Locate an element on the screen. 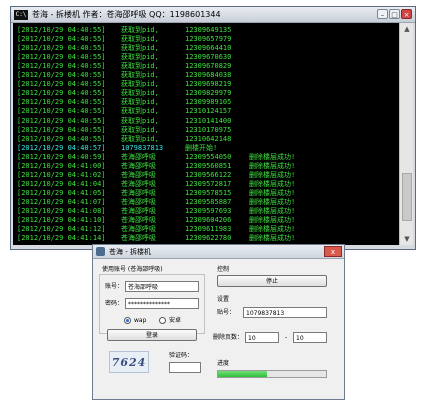 The height and width of the screenshot is (400, 440). captcha-image: 7624 is located at coordinates (129, 362).